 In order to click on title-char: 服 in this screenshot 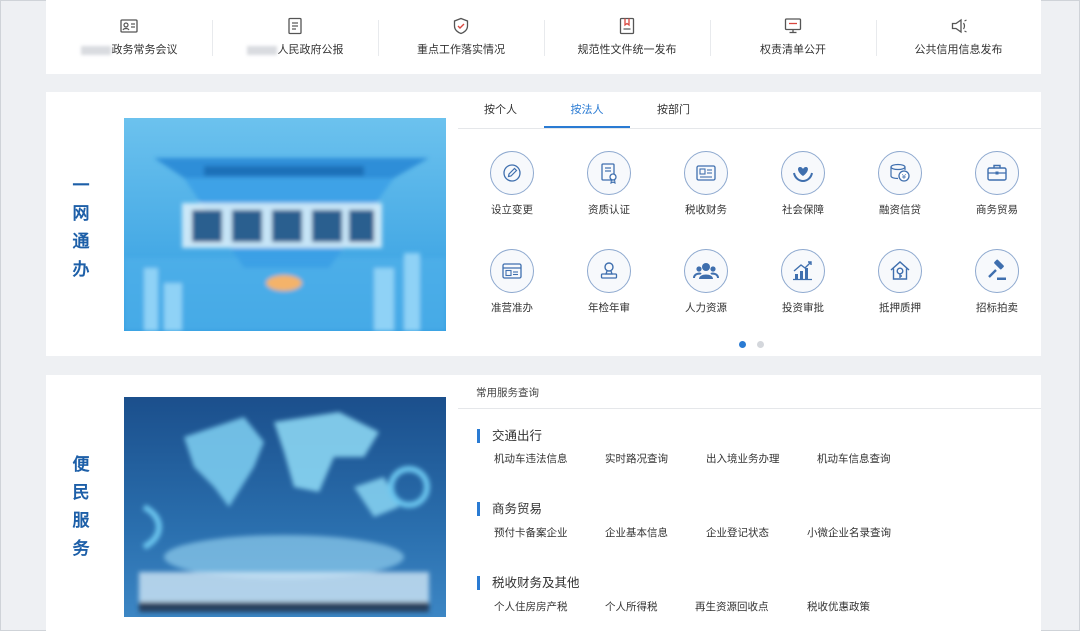, I will do `click(81, 521)`.